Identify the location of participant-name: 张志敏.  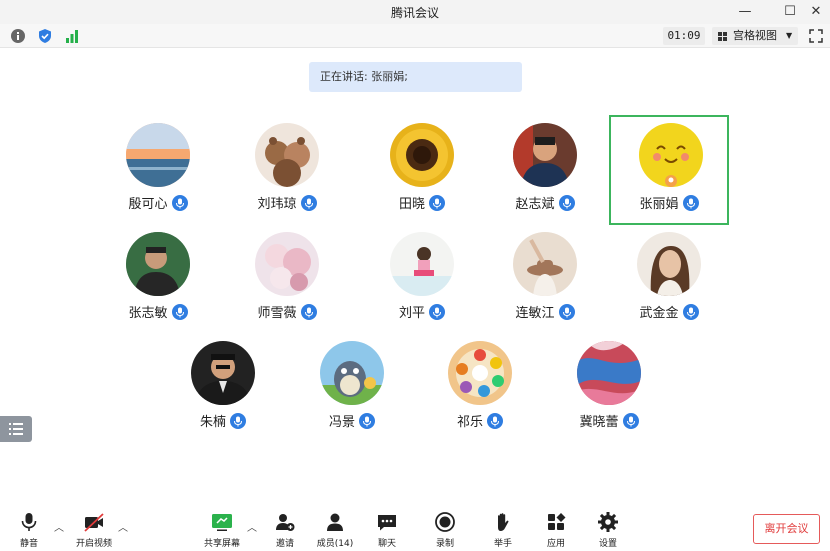
(148, 313).